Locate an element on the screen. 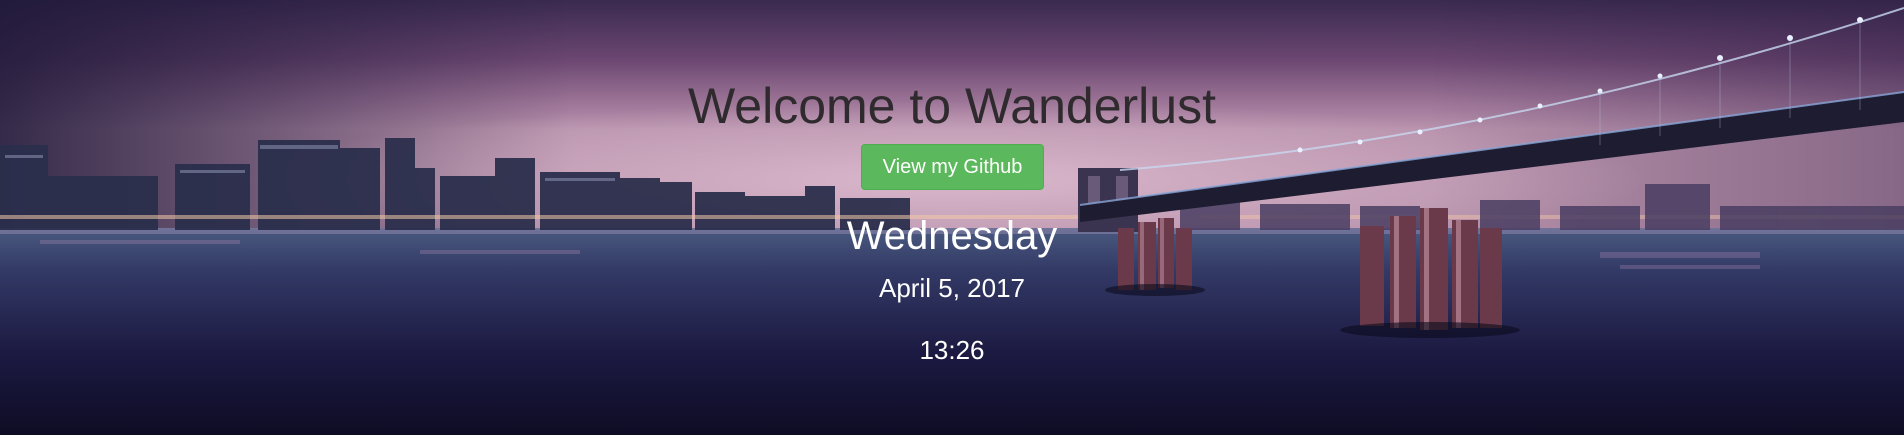  view-github-button: View my Github is located at coordinates (952, 167).